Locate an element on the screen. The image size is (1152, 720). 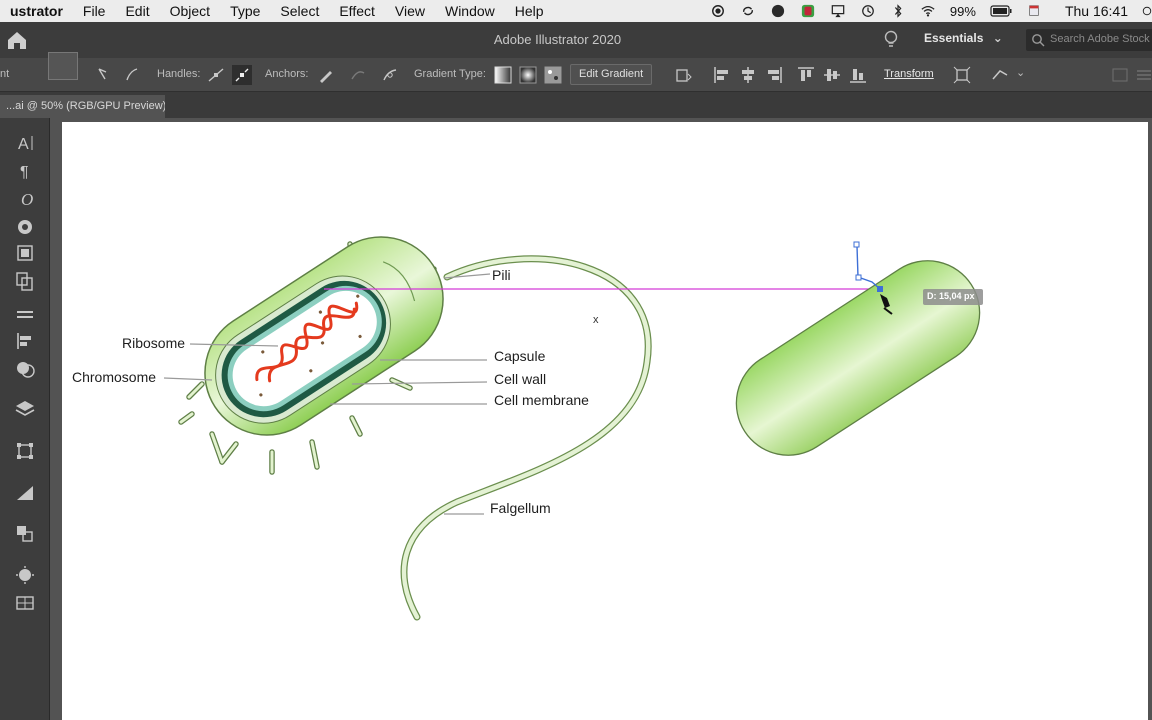
pathfinder-icon is located at coordinates (25, 369).